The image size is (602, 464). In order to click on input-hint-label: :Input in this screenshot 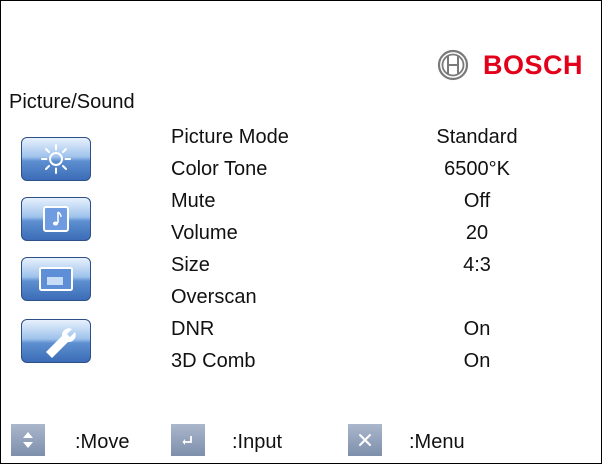, I will do `click(257, 442)`.